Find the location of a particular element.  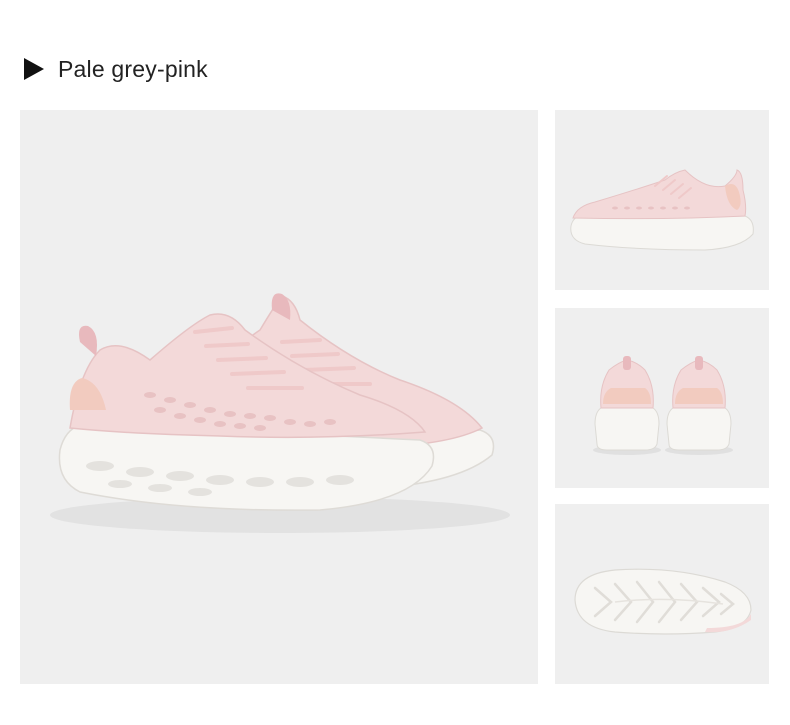

thumbnail-outsole-view is located at coordinates (662, 594).